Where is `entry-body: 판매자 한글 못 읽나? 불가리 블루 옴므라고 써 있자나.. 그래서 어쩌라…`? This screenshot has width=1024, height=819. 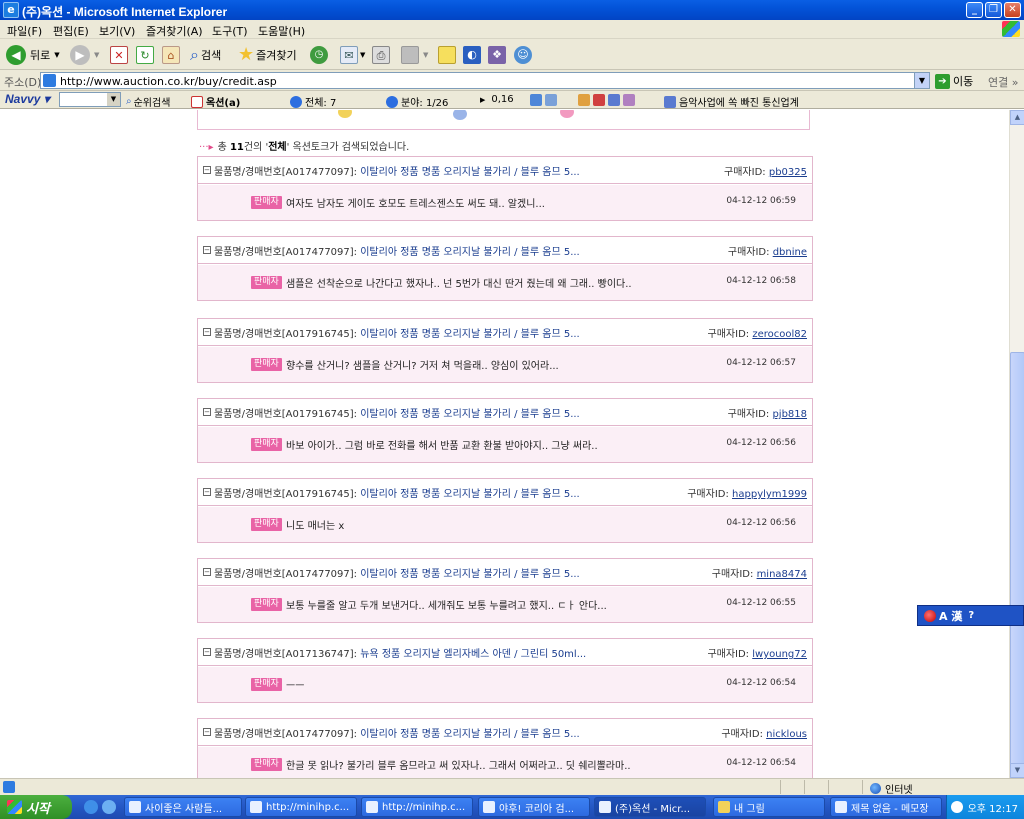 entry-body: 판매자 한글 못 읽나? 불가리 블루 옴므라고 써 있자나.. 그래서 어쩌라… is located at coordinates (505, 762).